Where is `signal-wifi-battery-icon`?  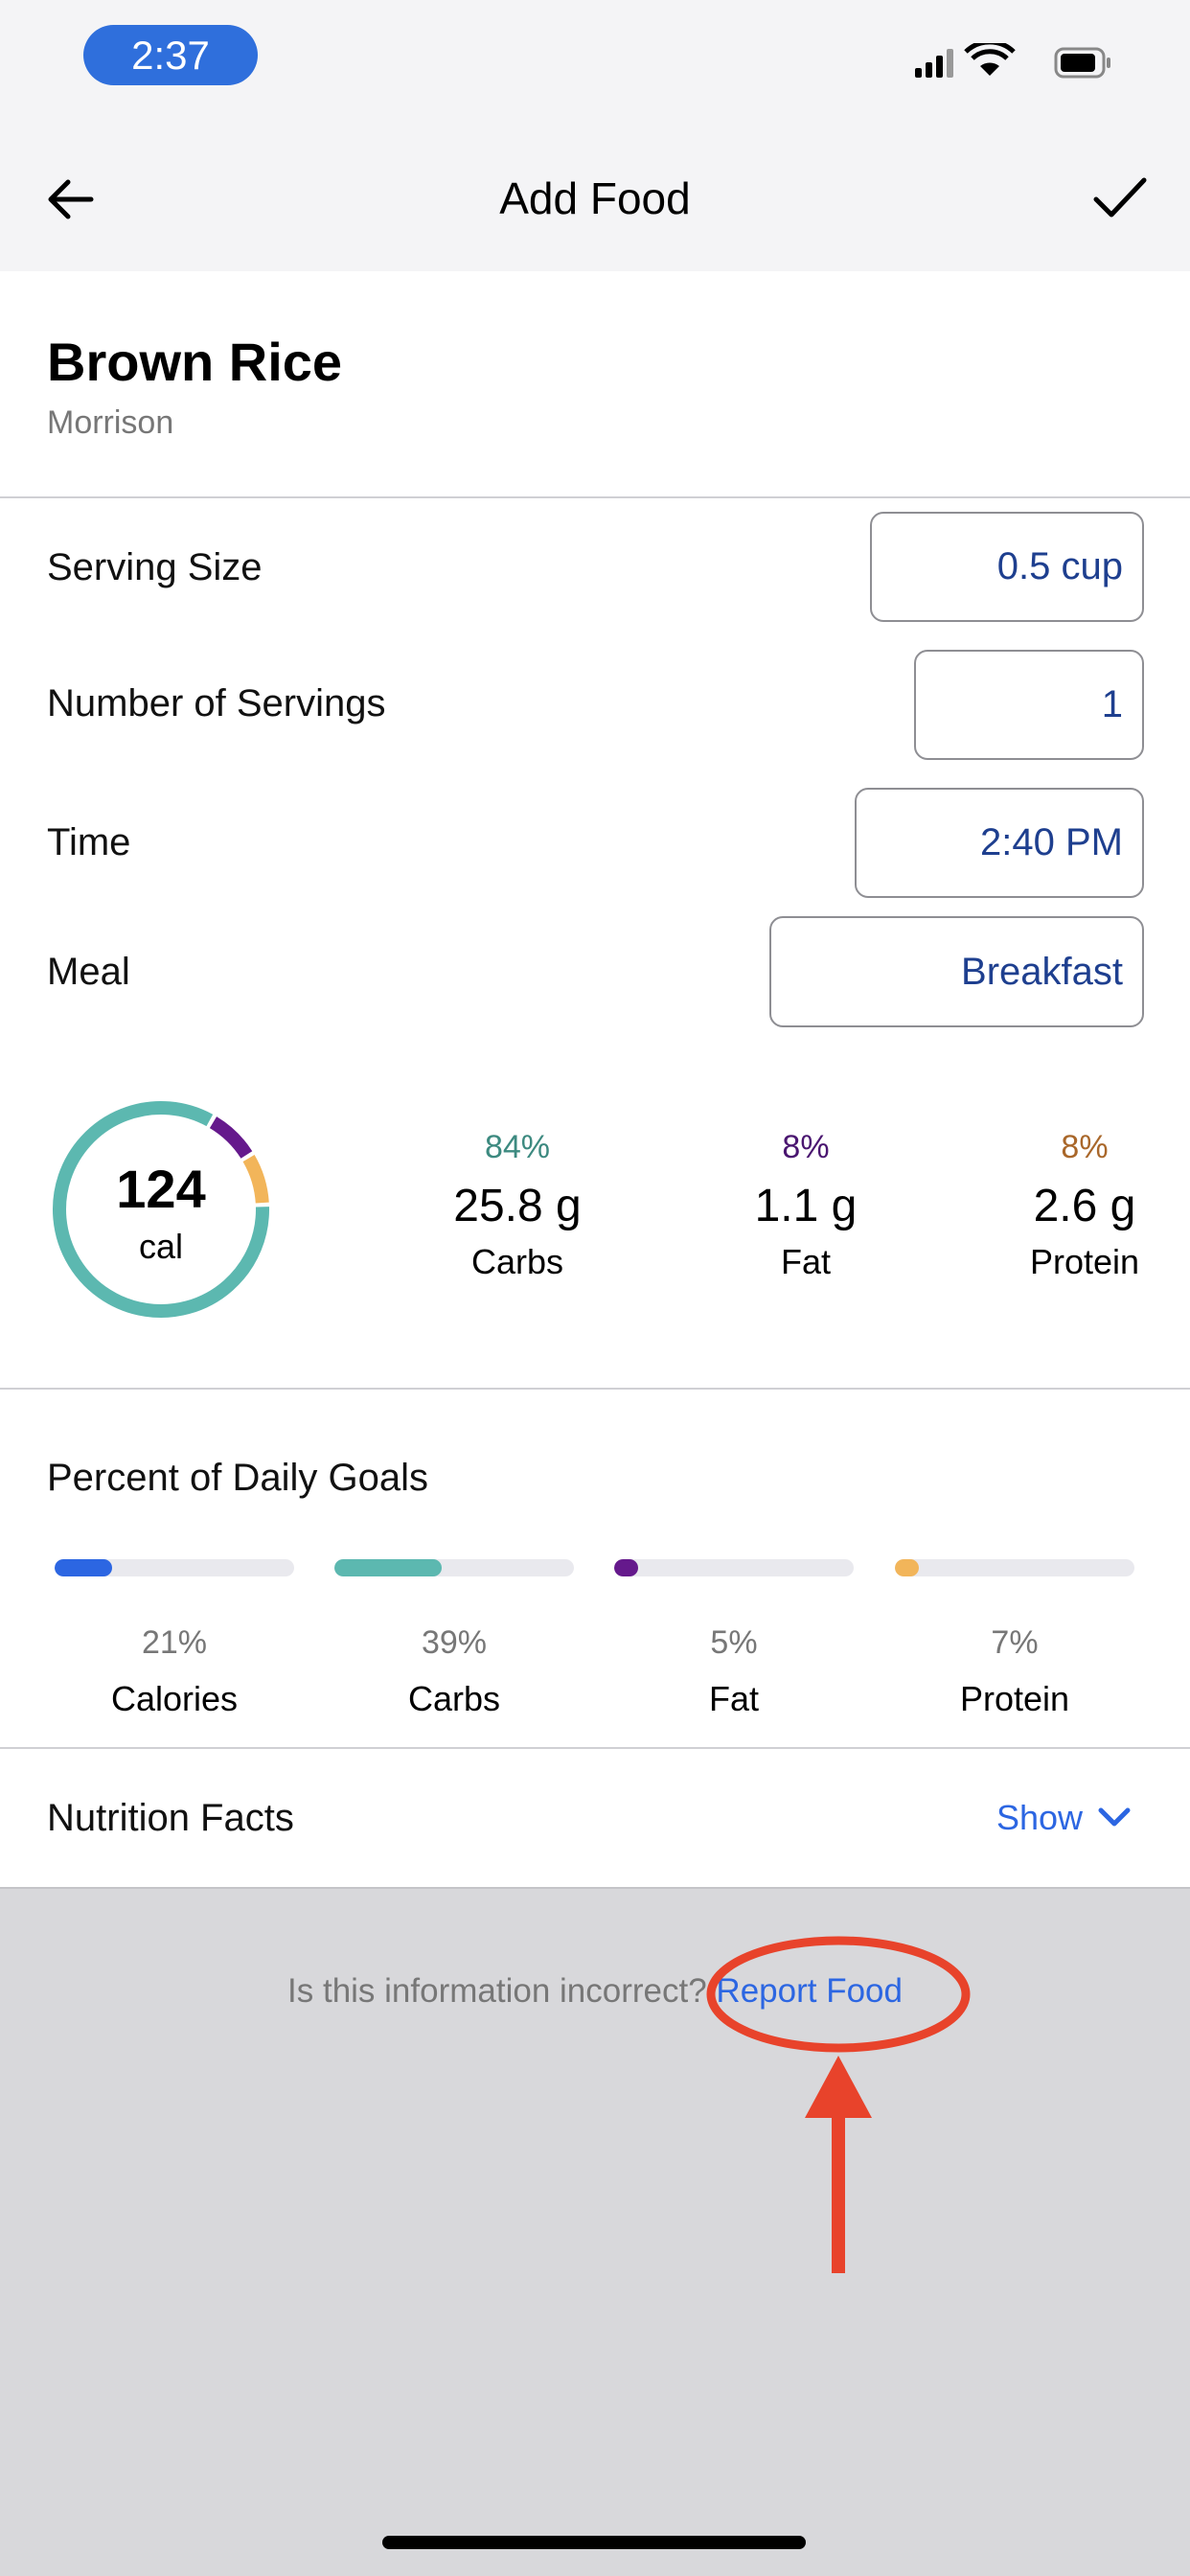
signal-wifi-battery-icon is located at coordinates (1013, 59).